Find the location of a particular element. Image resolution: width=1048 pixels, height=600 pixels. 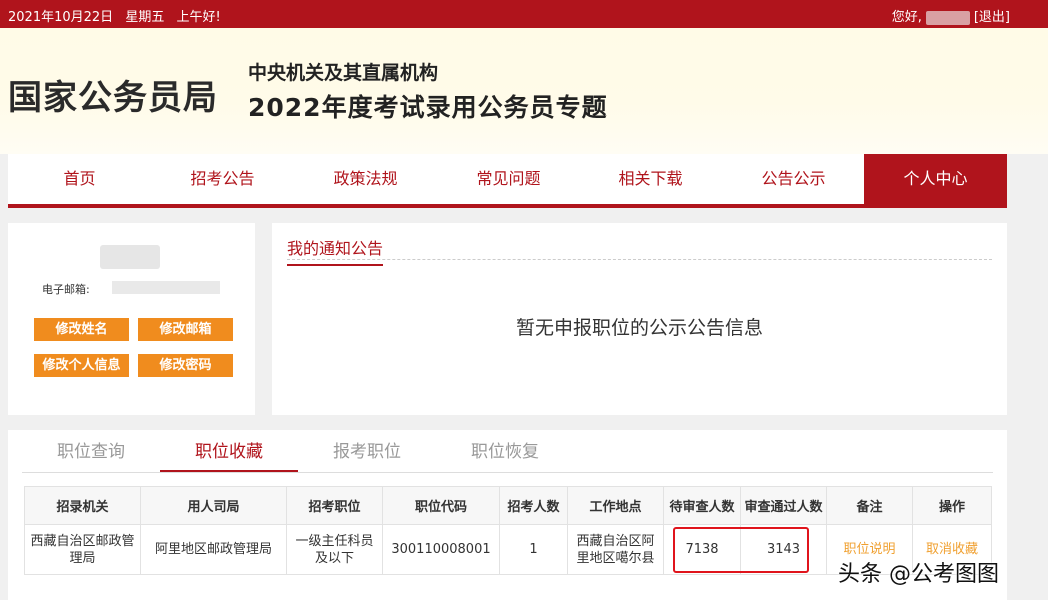

blurred-name is located at coordinates (130, 257).